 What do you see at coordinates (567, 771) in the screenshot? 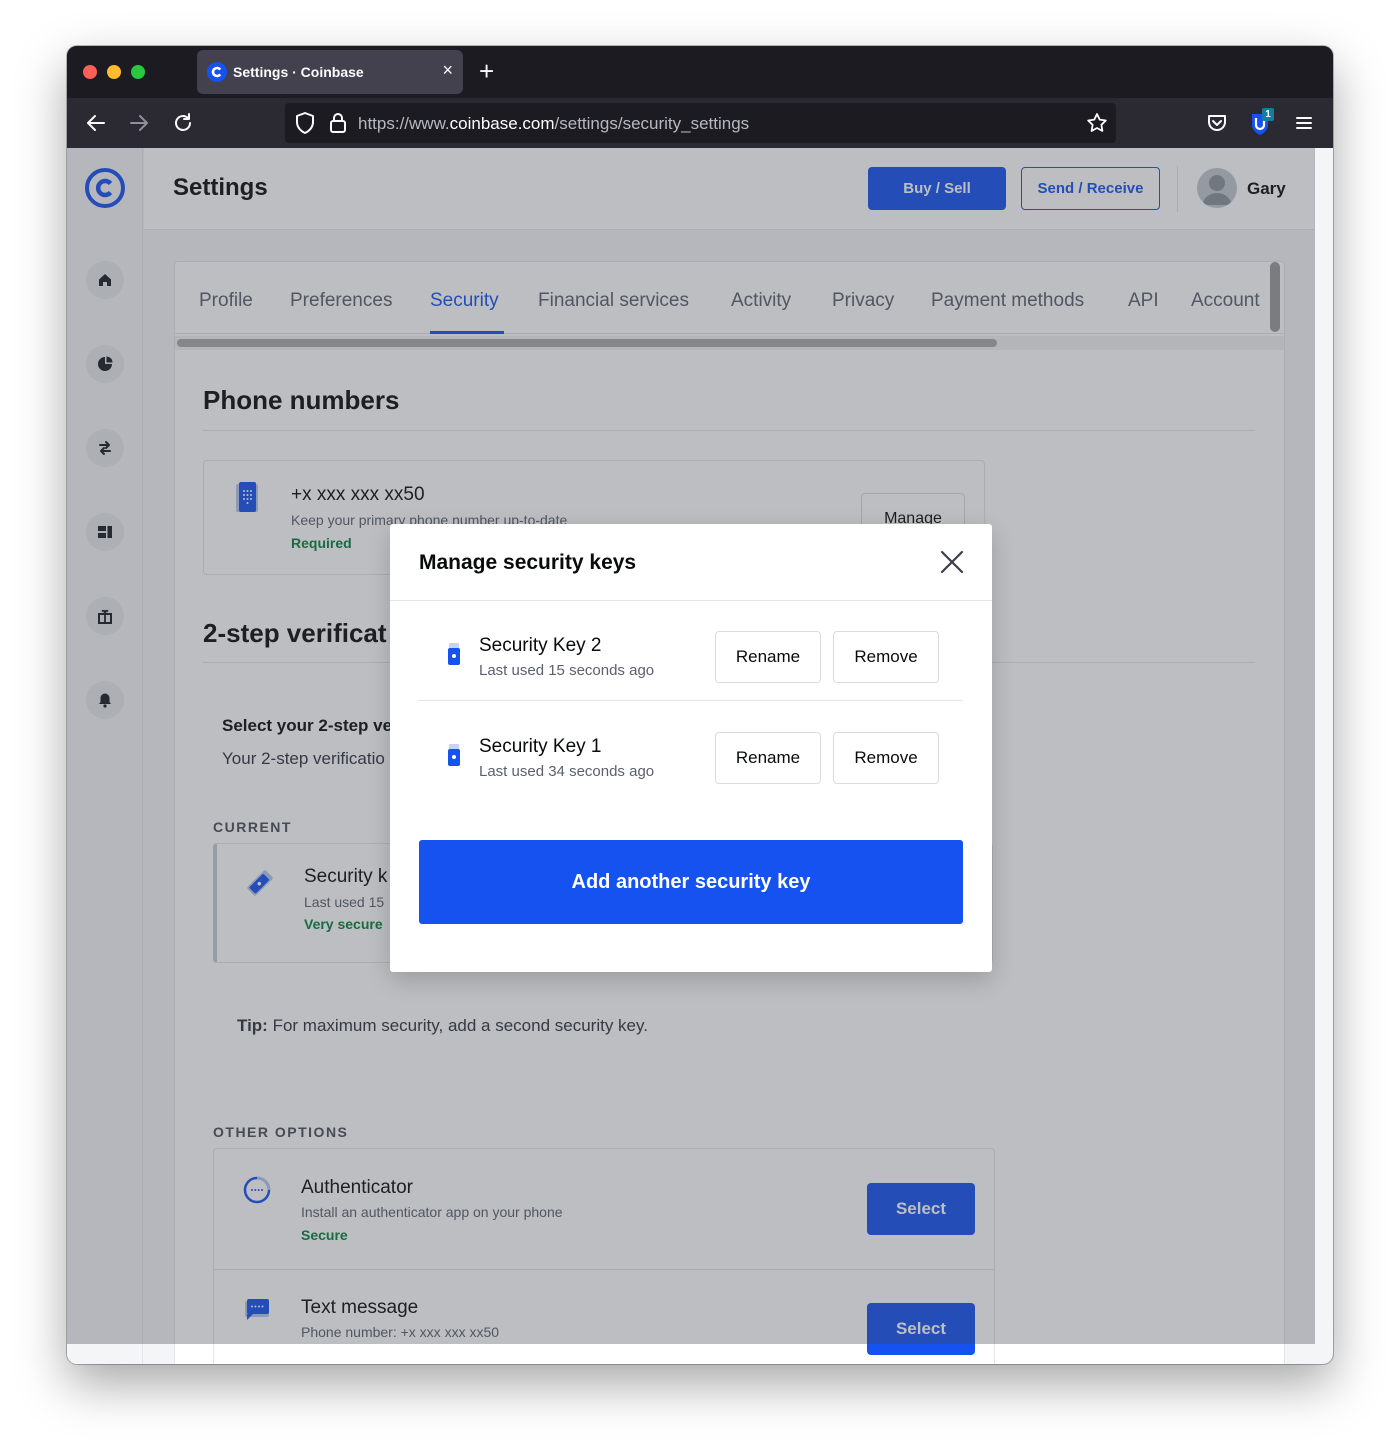
I see `security-key-last-used: Last used 34 seconds ago` at bounding box center [567, 771].